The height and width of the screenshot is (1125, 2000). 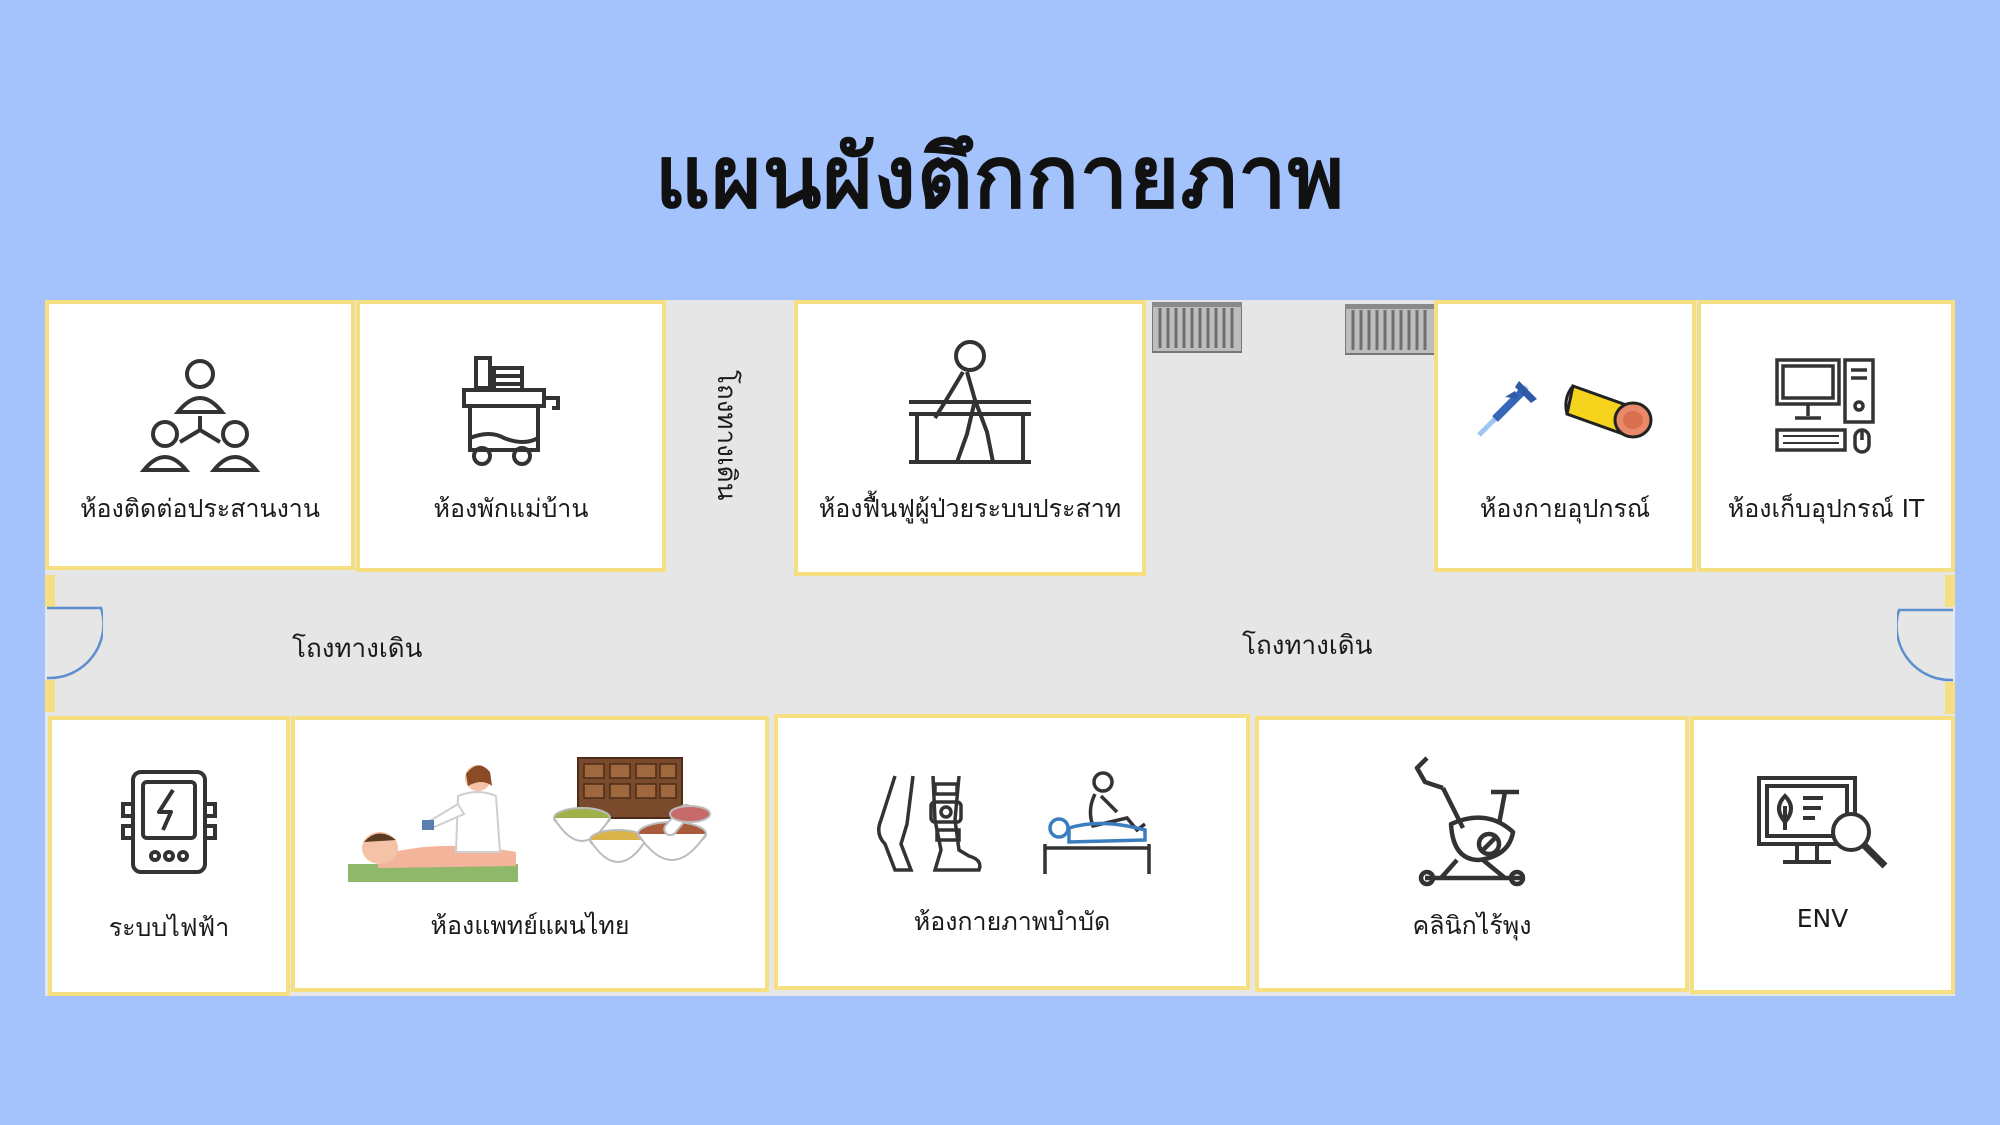 I want to click on door-right-icon, so click(x=1925, y=645).